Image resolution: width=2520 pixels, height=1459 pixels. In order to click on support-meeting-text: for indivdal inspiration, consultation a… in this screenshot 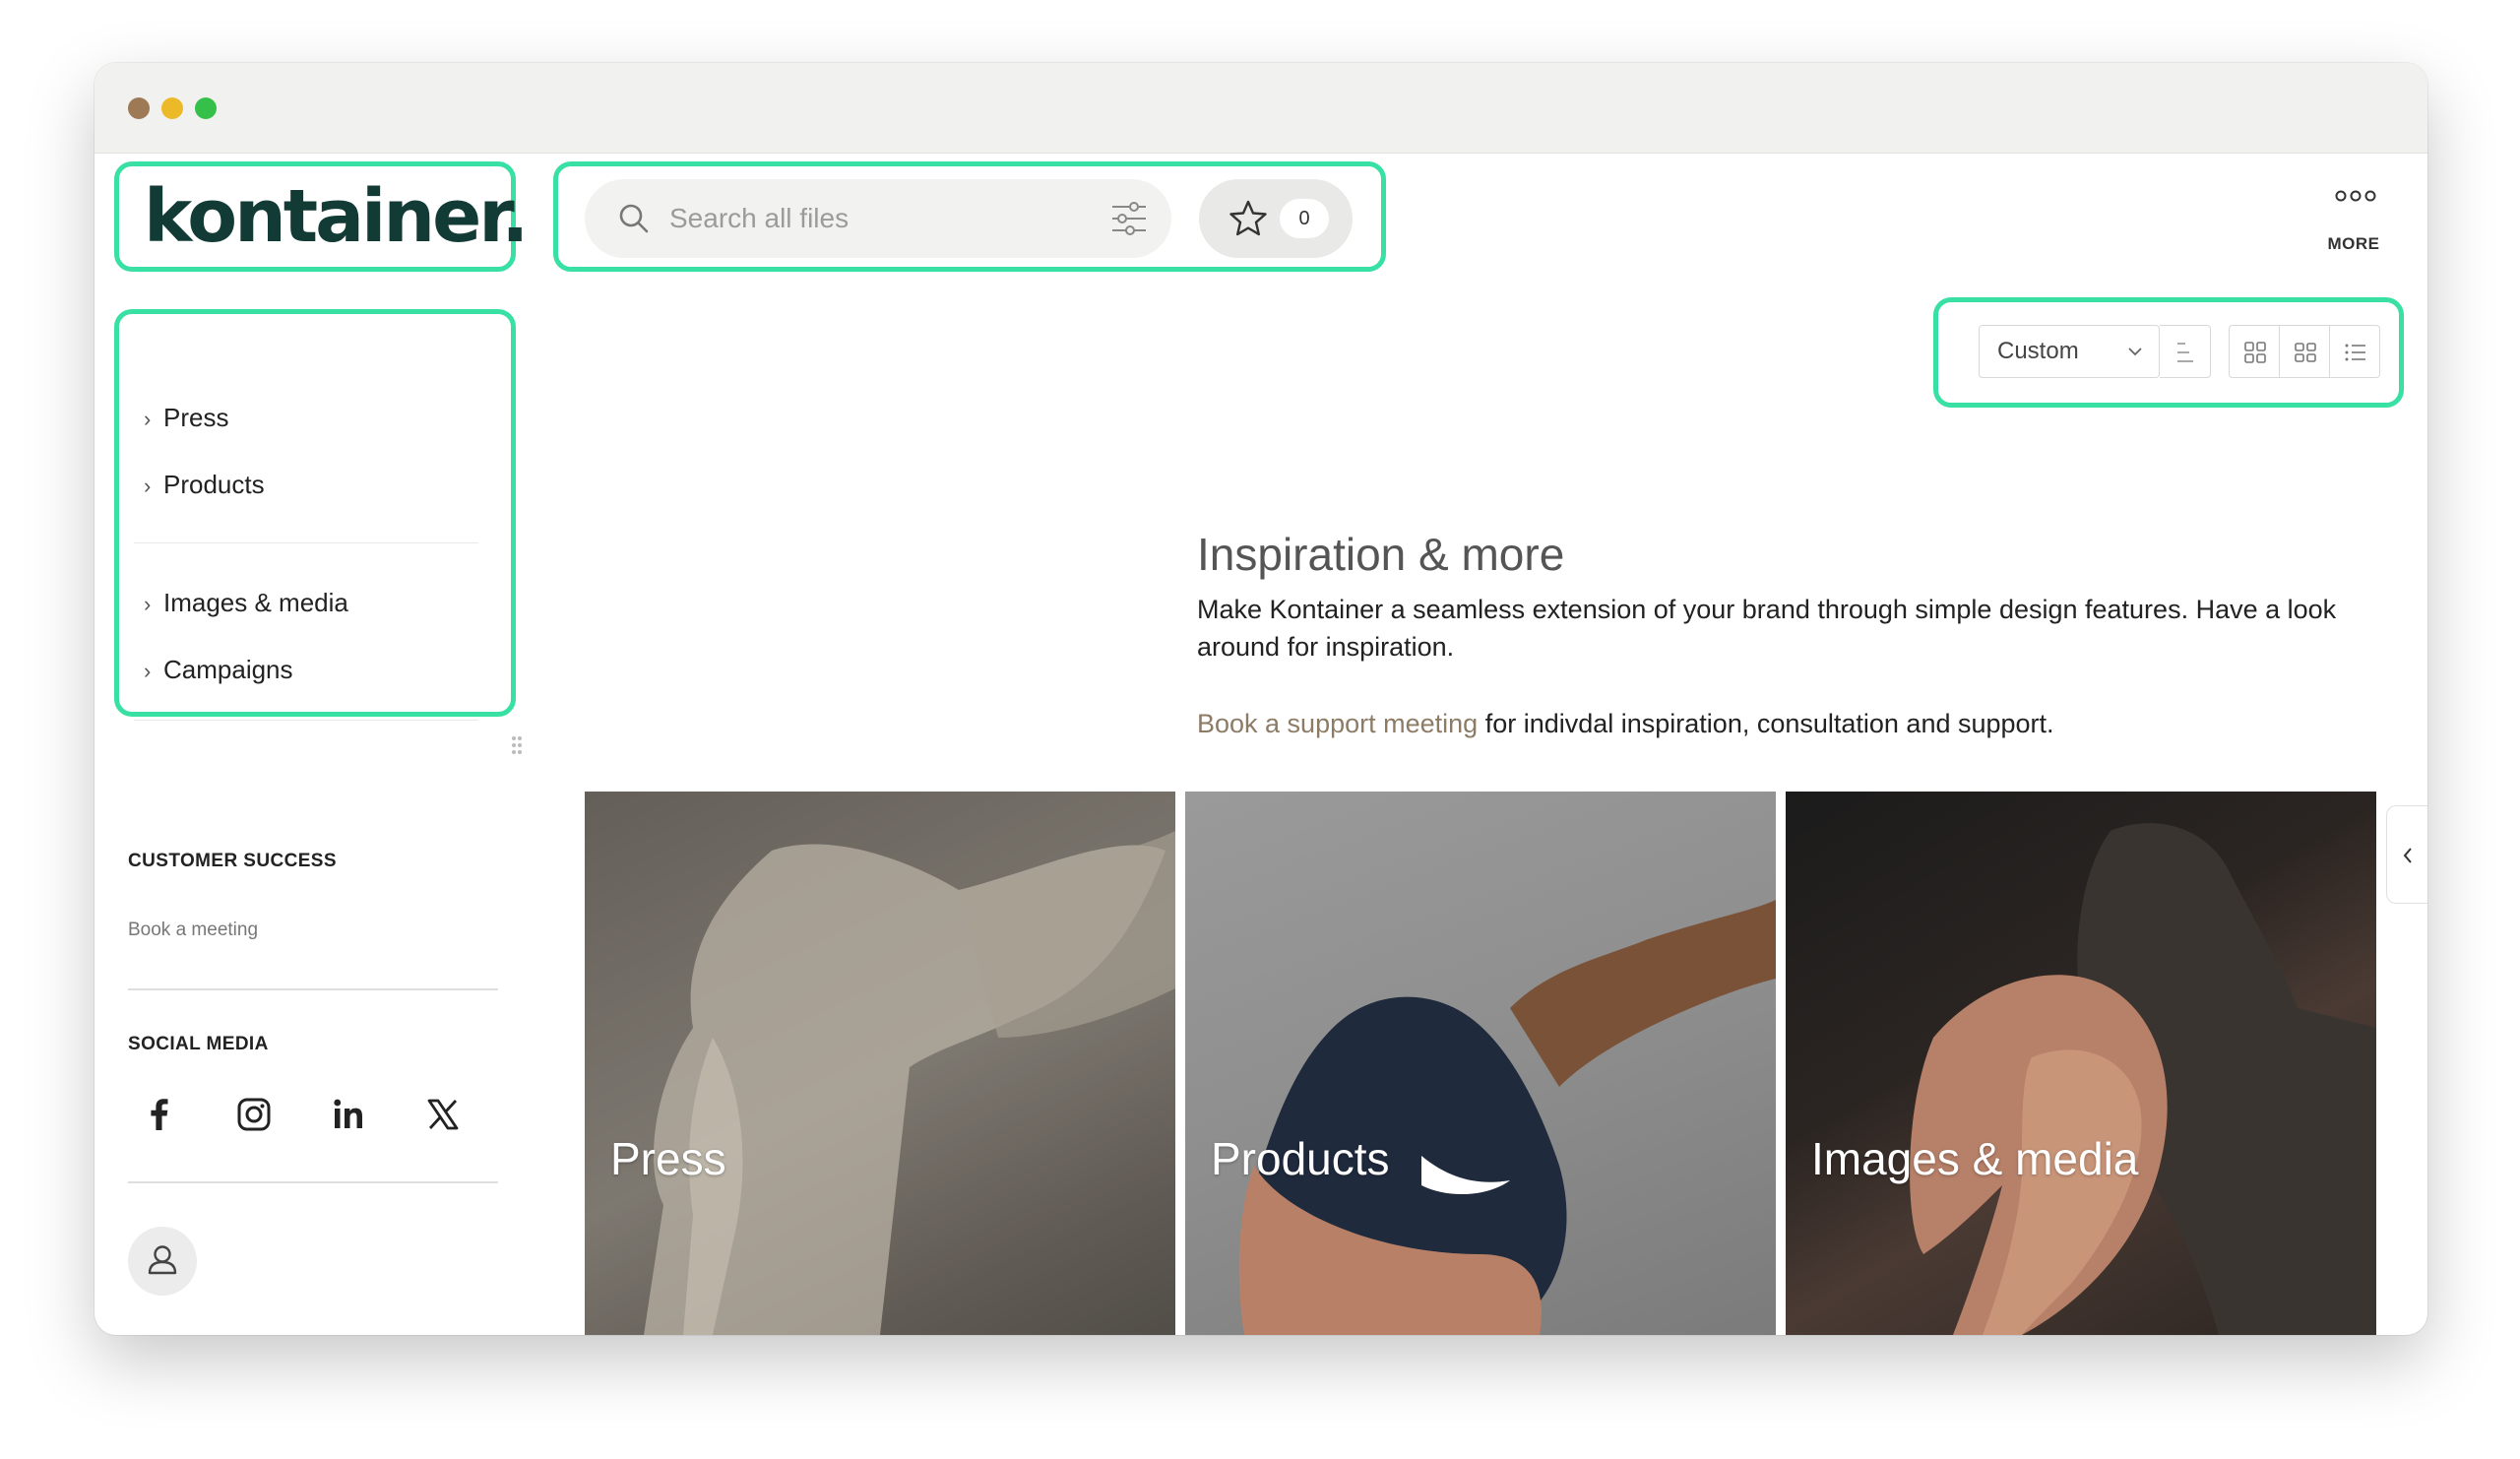, I will do `click(1766, 723)`.